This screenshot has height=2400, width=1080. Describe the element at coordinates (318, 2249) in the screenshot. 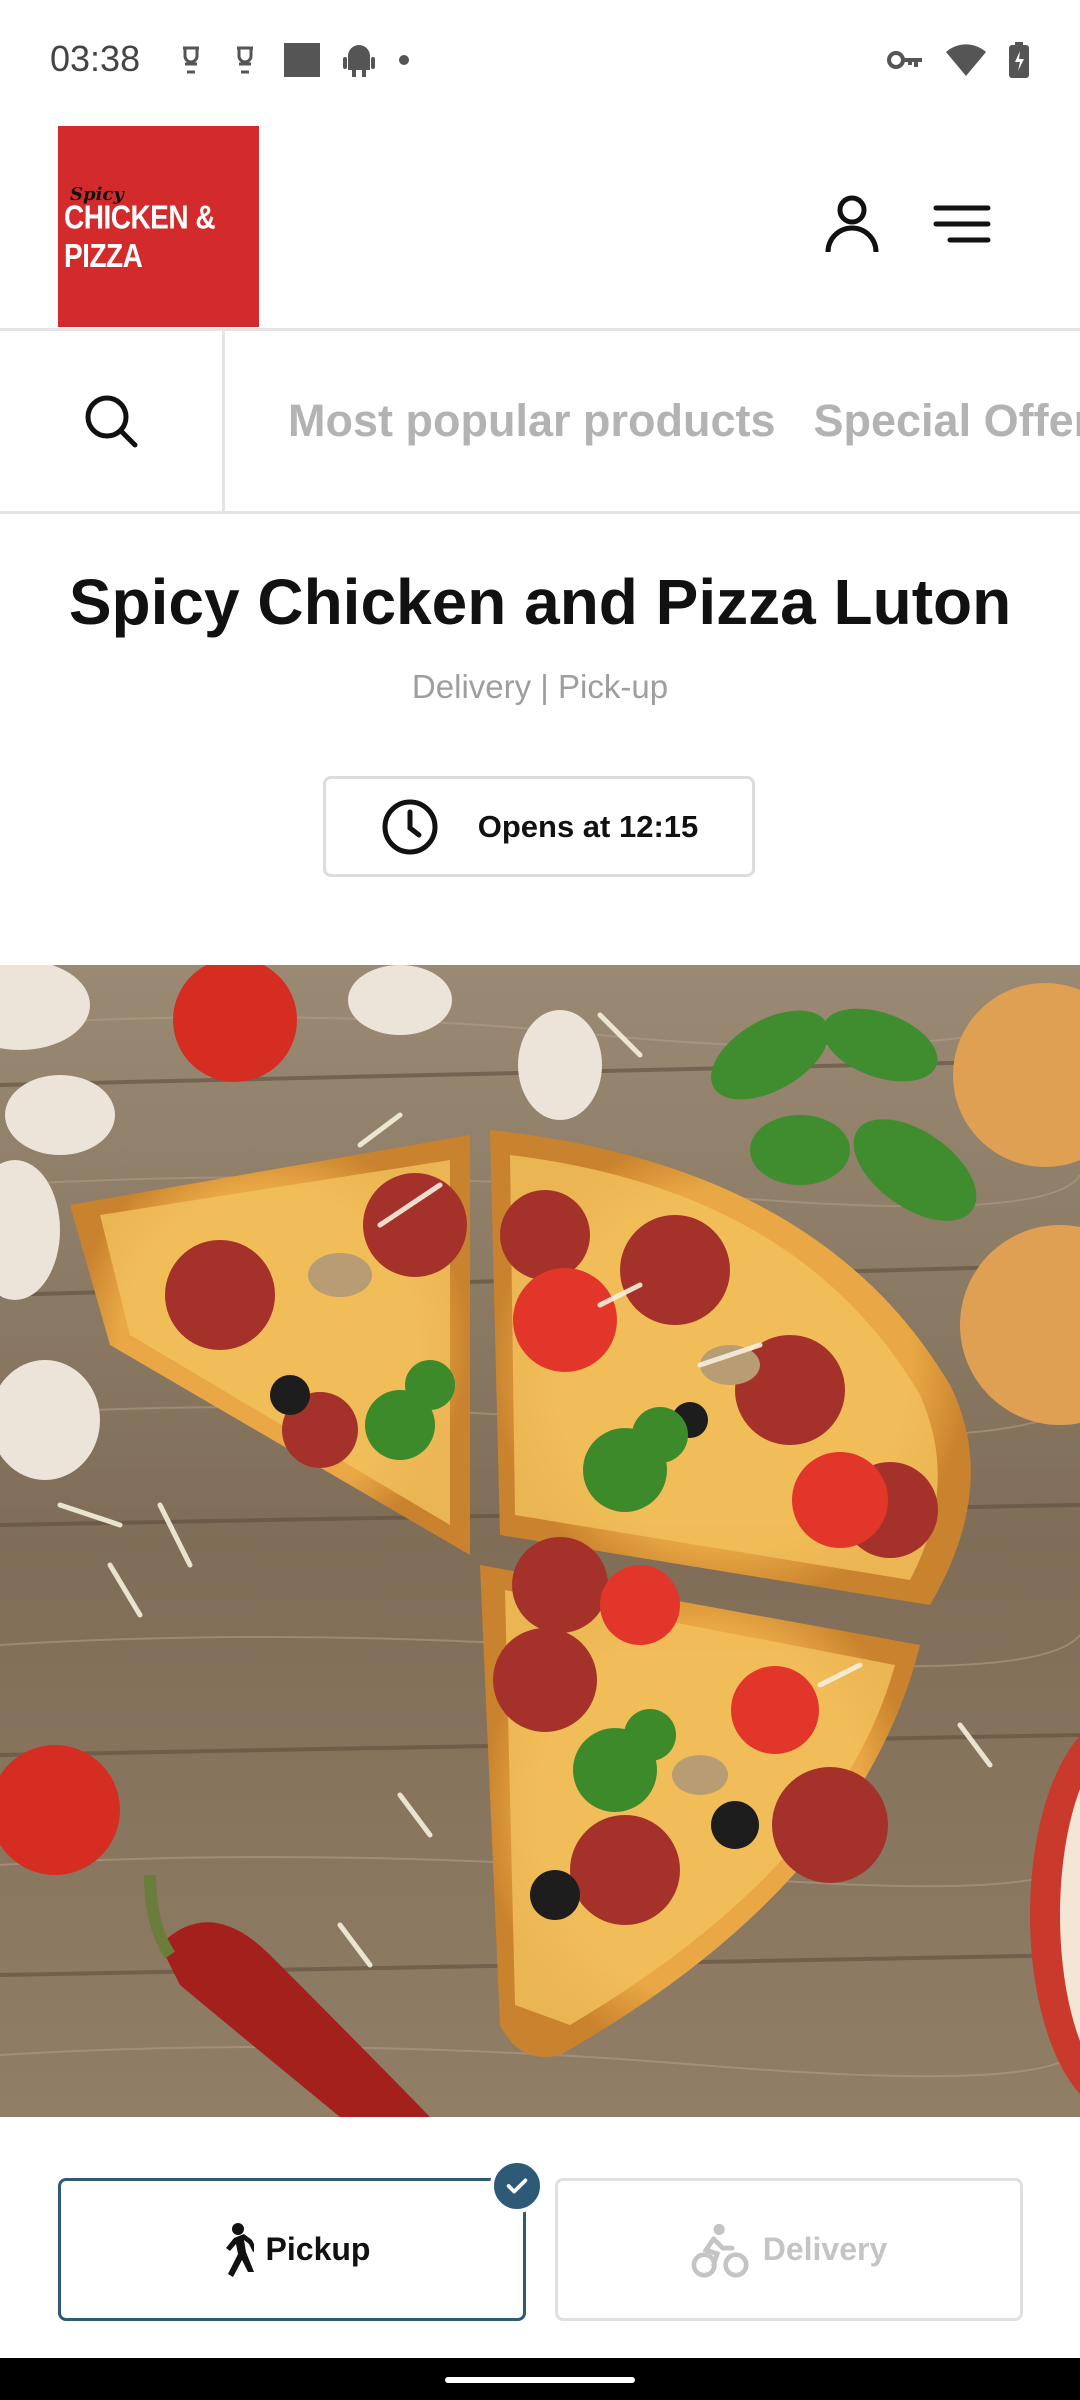

I see `pickup-label: Pickup` at that location.